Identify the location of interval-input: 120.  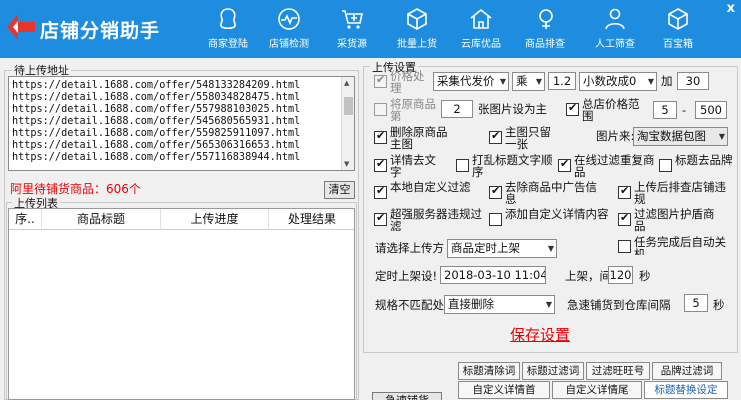
(620, 275).